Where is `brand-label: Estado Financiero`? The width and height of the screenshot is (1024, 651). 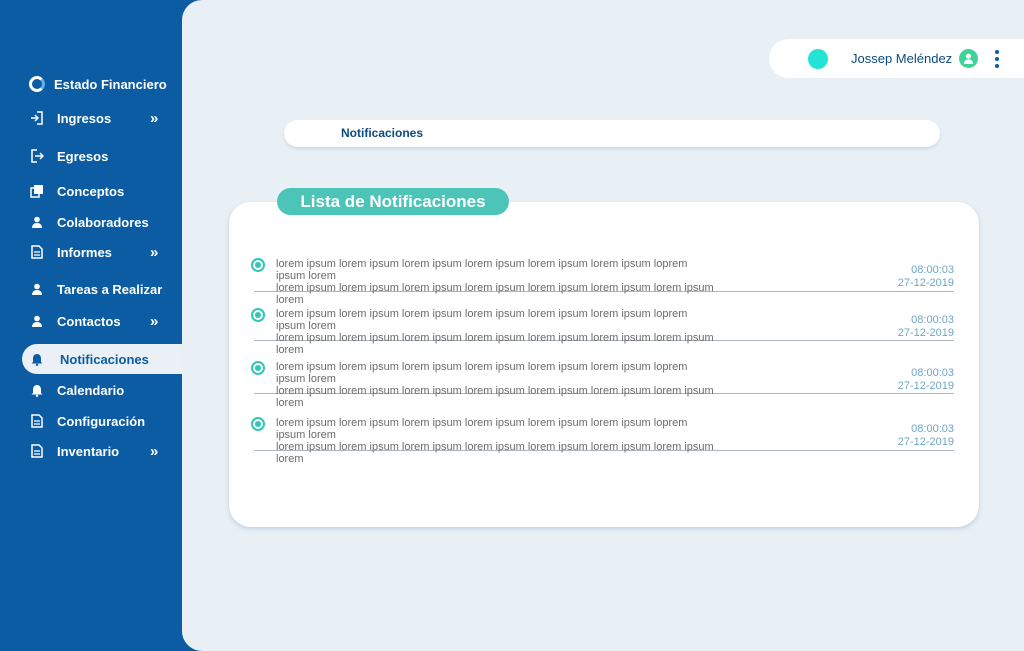 brand-label: Estado Financiero is located at coordinates (110, 84).